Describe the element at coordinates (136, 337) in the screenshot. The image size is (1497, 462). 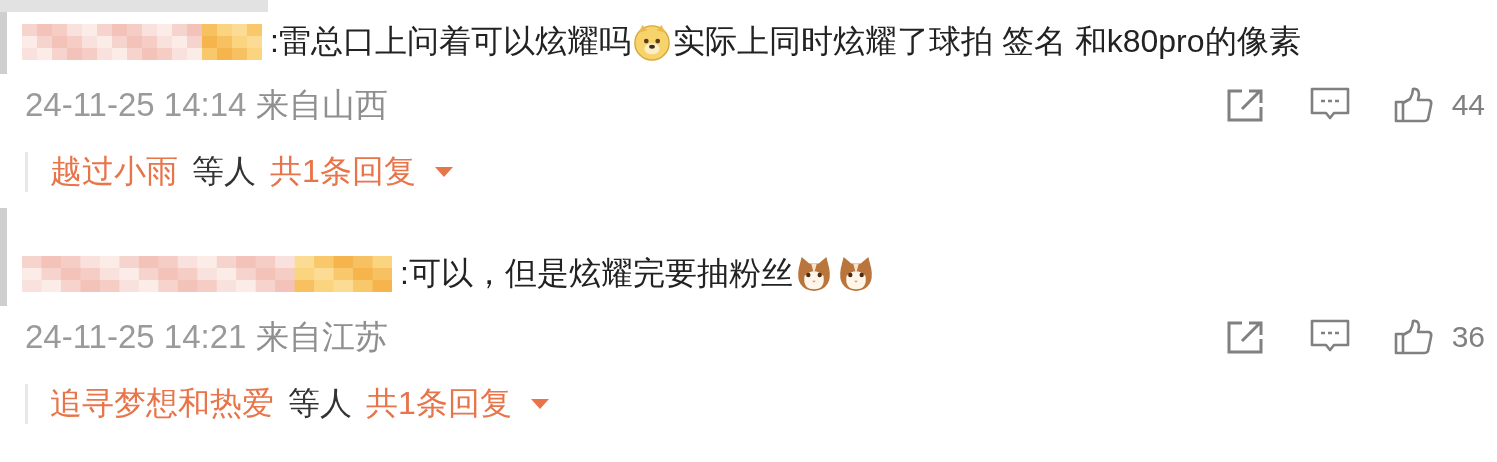
I see `comment-date: 24-11-25 14:21` at that location.